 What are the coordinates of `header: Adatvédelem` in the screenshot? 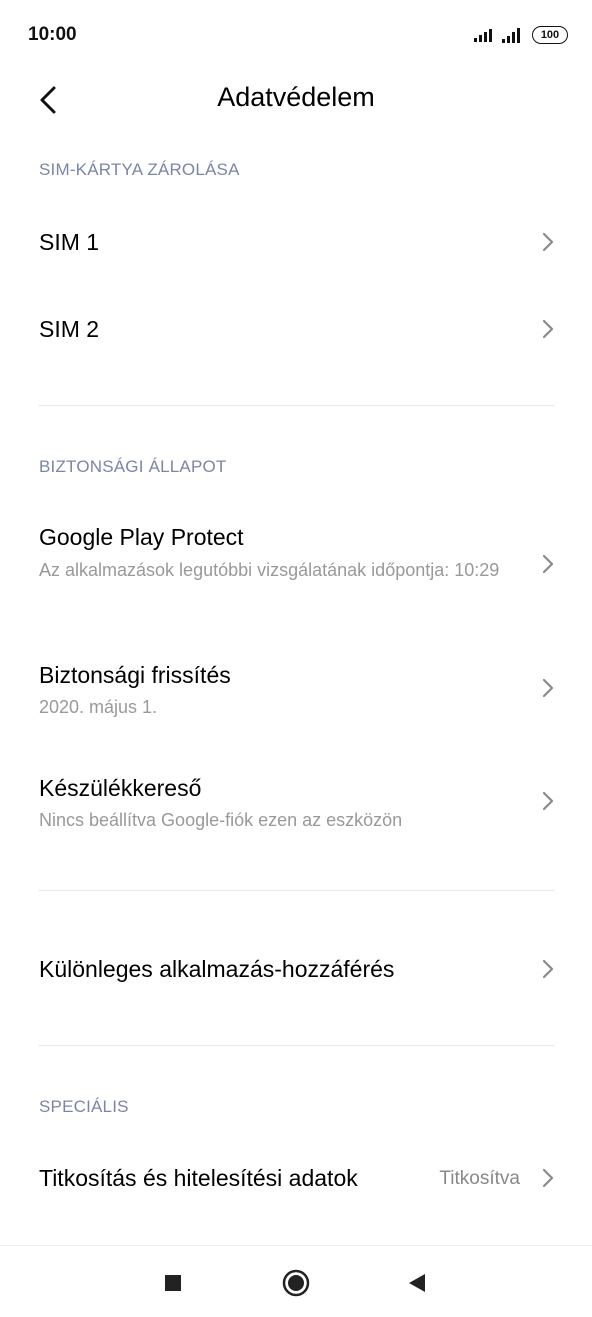 It's located at (296, 100).